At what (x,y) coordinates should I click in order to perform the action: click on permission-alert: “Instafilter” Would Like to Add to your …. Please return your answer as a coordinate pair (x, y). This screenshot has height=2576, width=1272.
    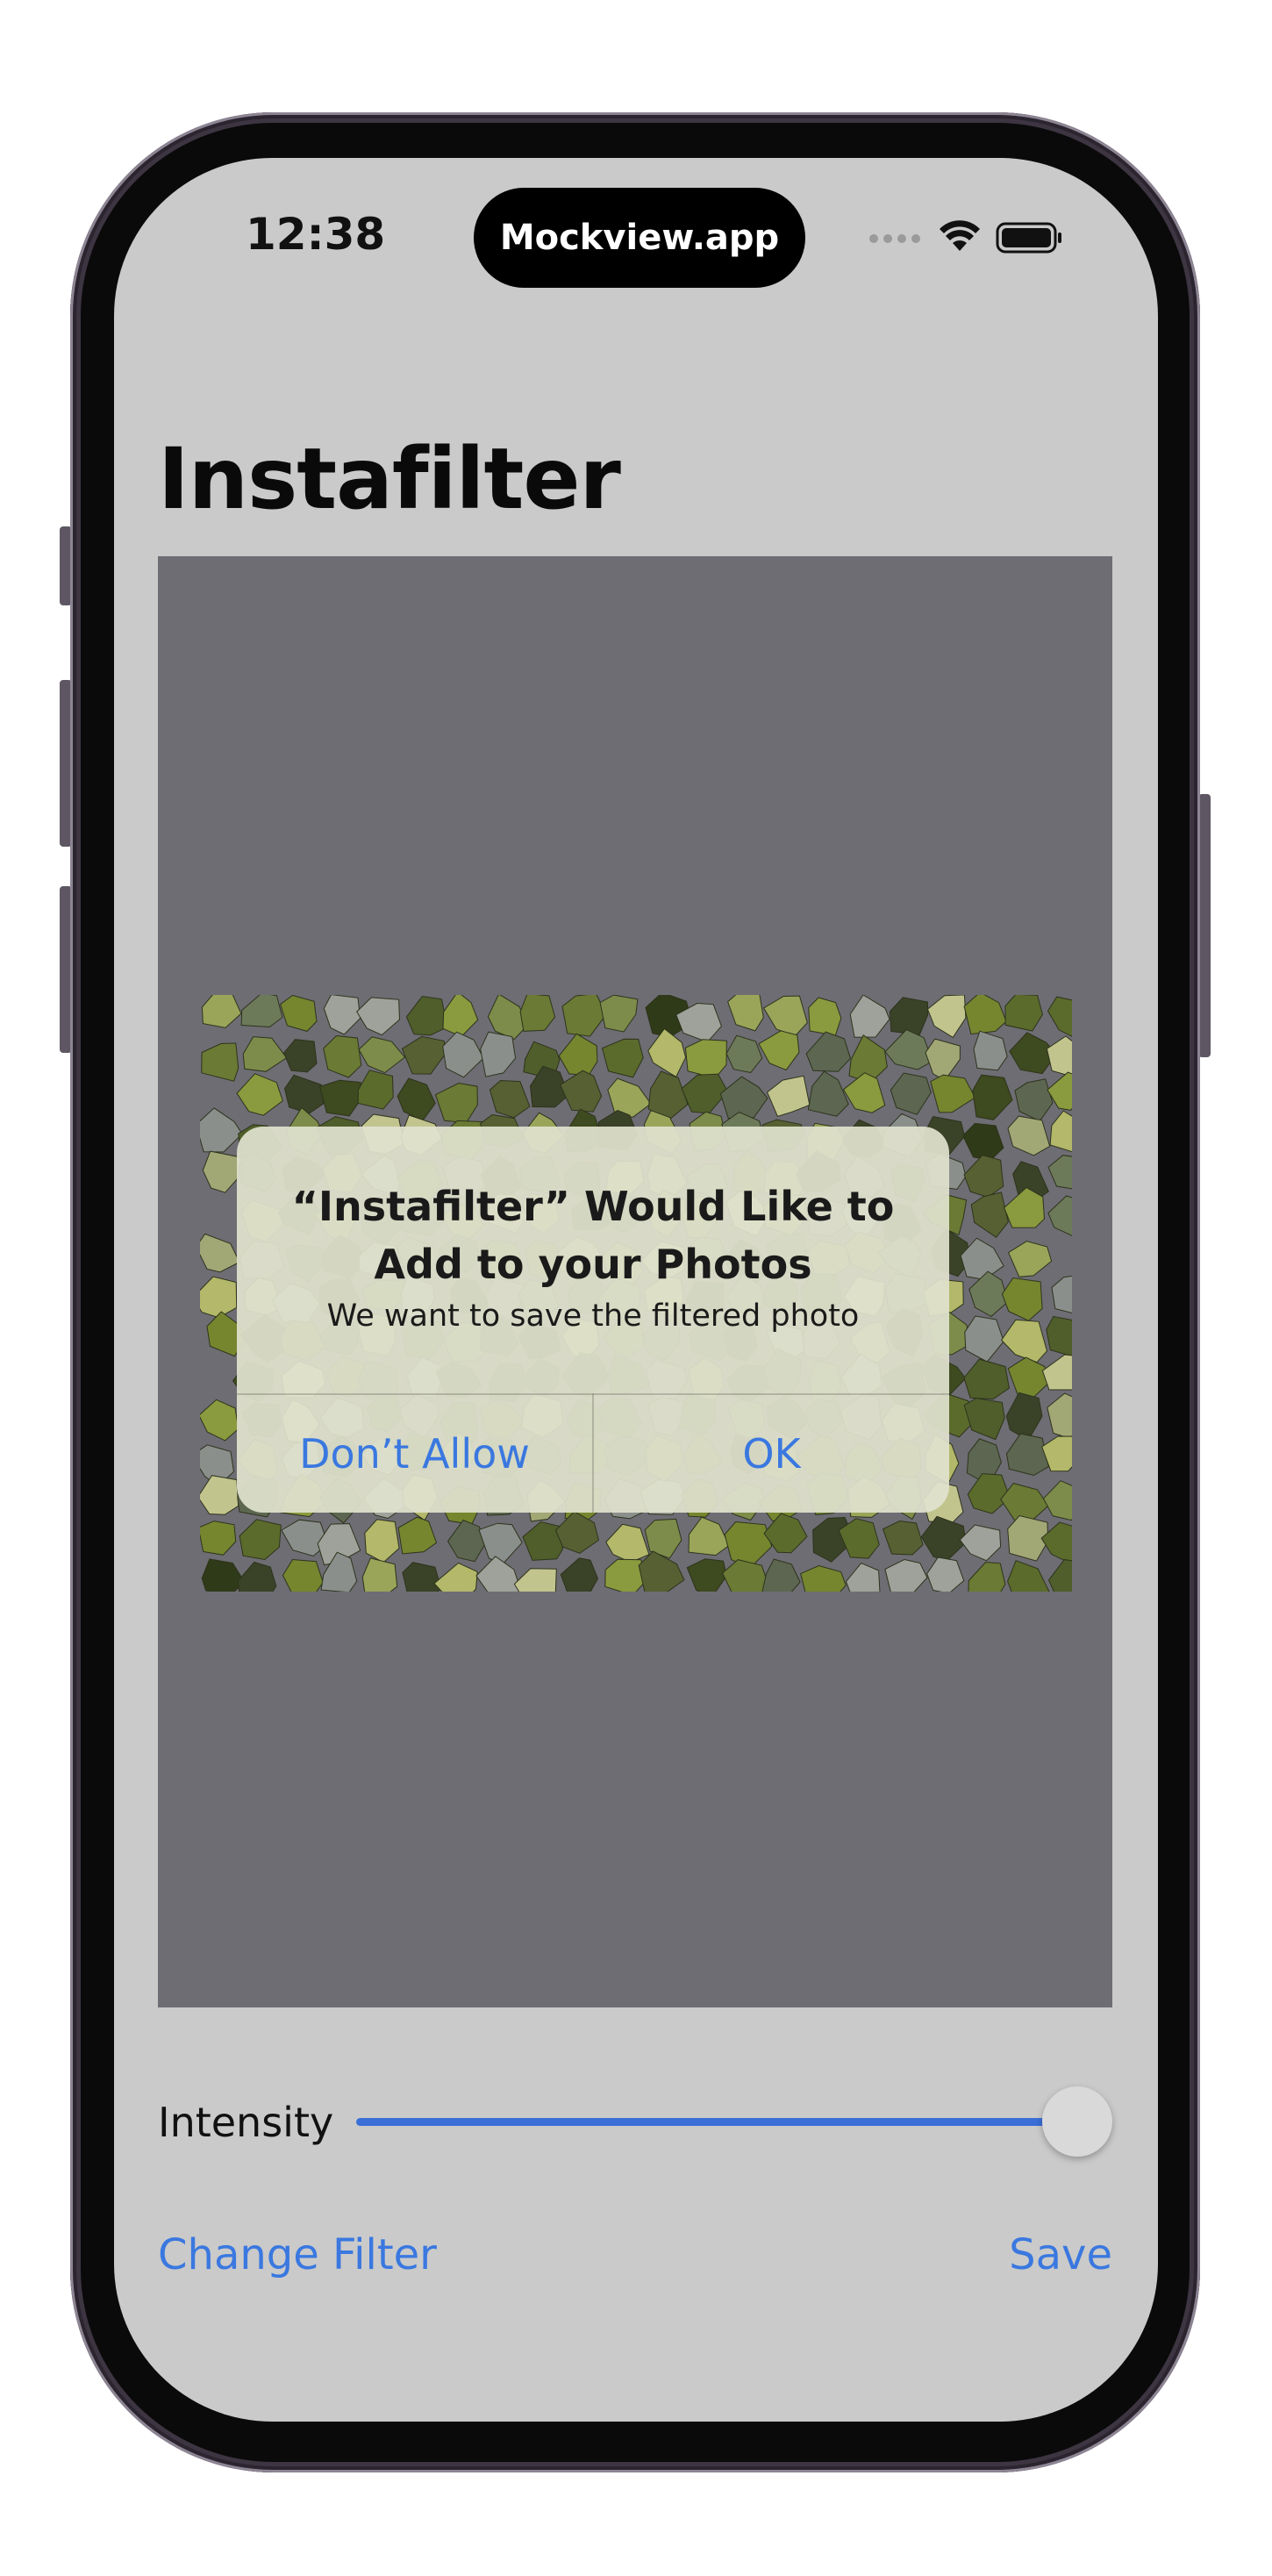
    Looking at the image, I should click on (593, 1320).